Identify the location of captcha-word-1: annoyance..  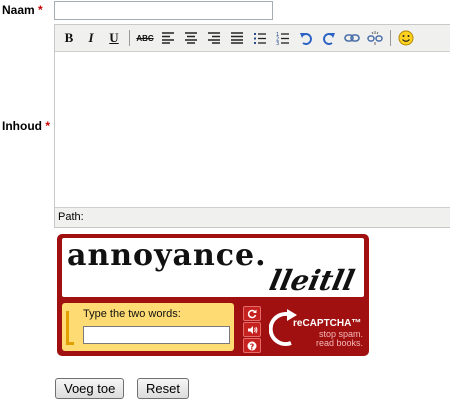
(167, 255).